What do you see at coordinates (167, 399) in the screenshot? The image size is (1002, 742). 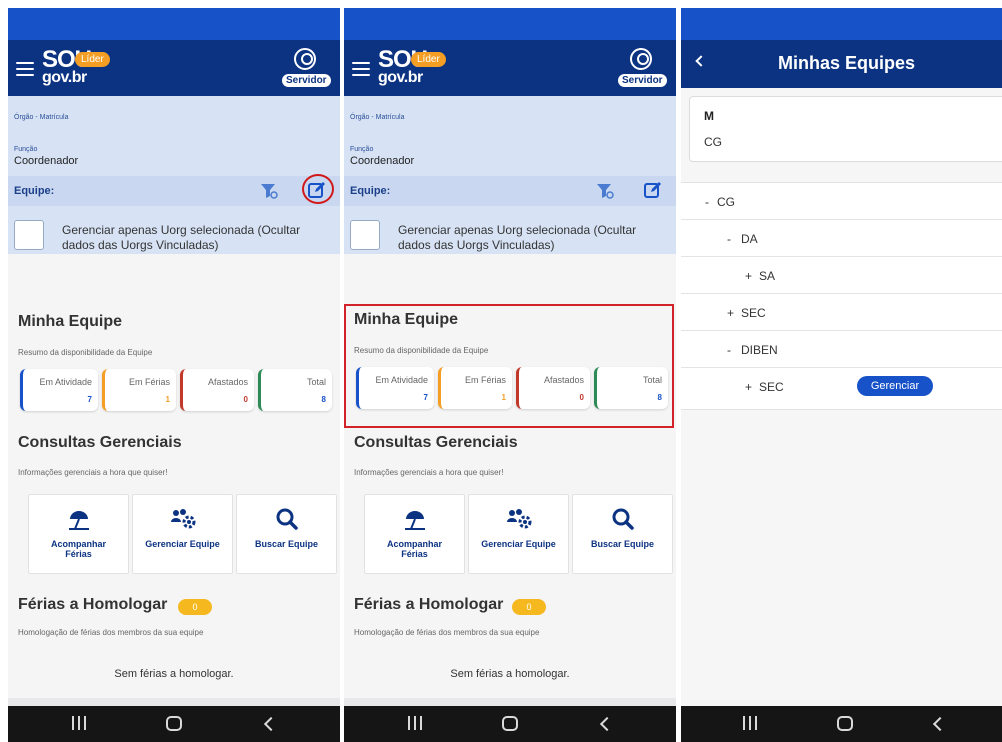 I see `stat-value: 1` at bounding box center [167, 399].